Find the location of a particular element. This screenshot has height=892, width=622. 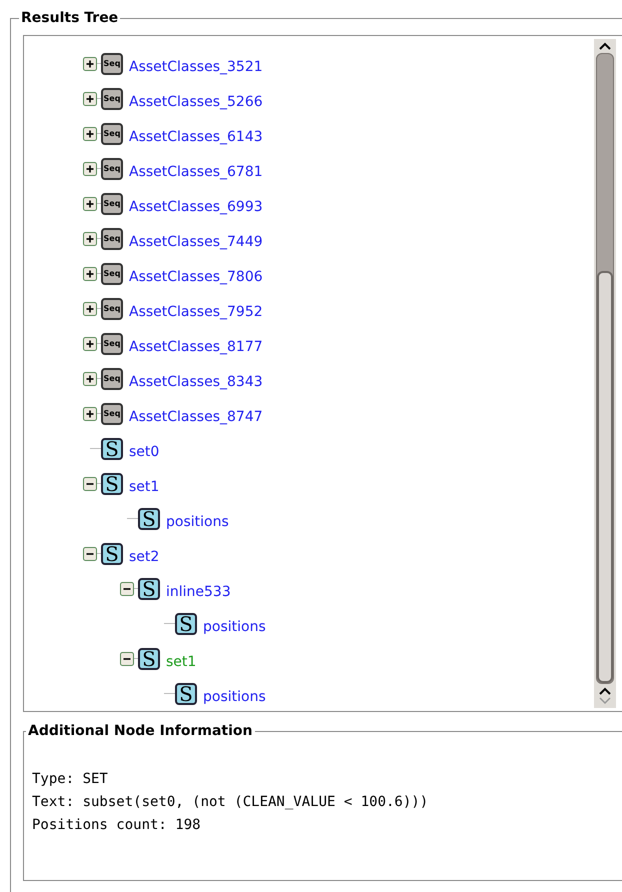

tree-node-label: AssetClasses_3521 is located at coordinates (196, 67).